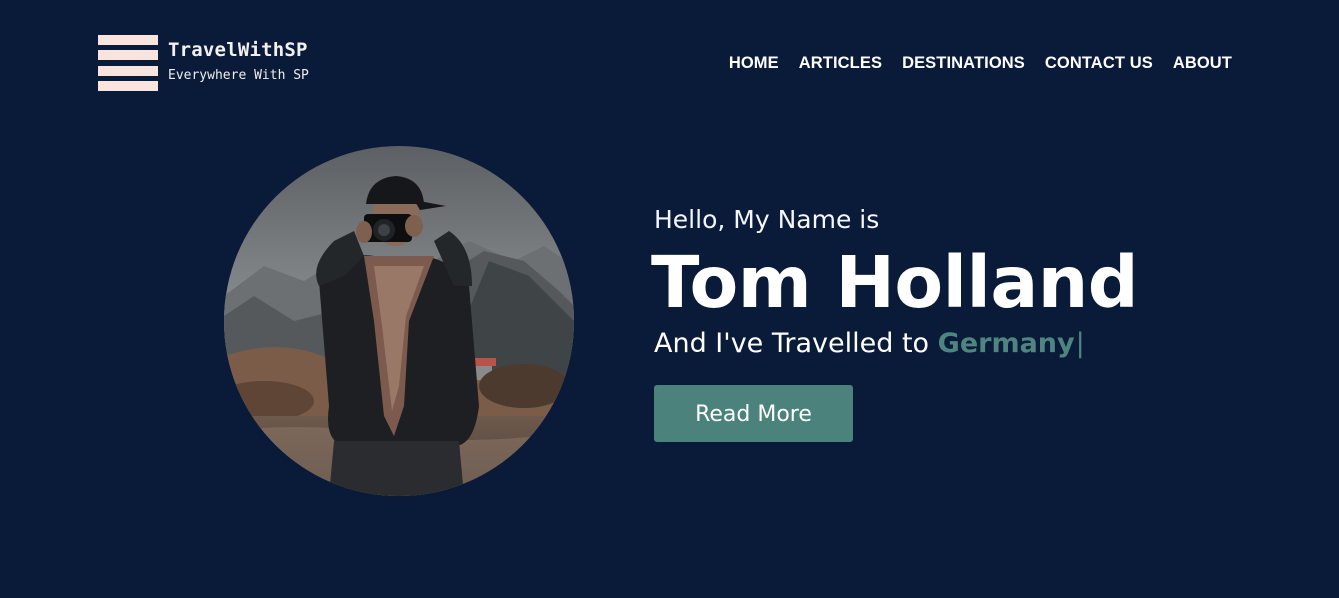 The height and width of the screenshot is (598, 1339). Describe the element at coordinates (128, 63) in the screenshot. I see `hamburger-stripes-icon` at that location.